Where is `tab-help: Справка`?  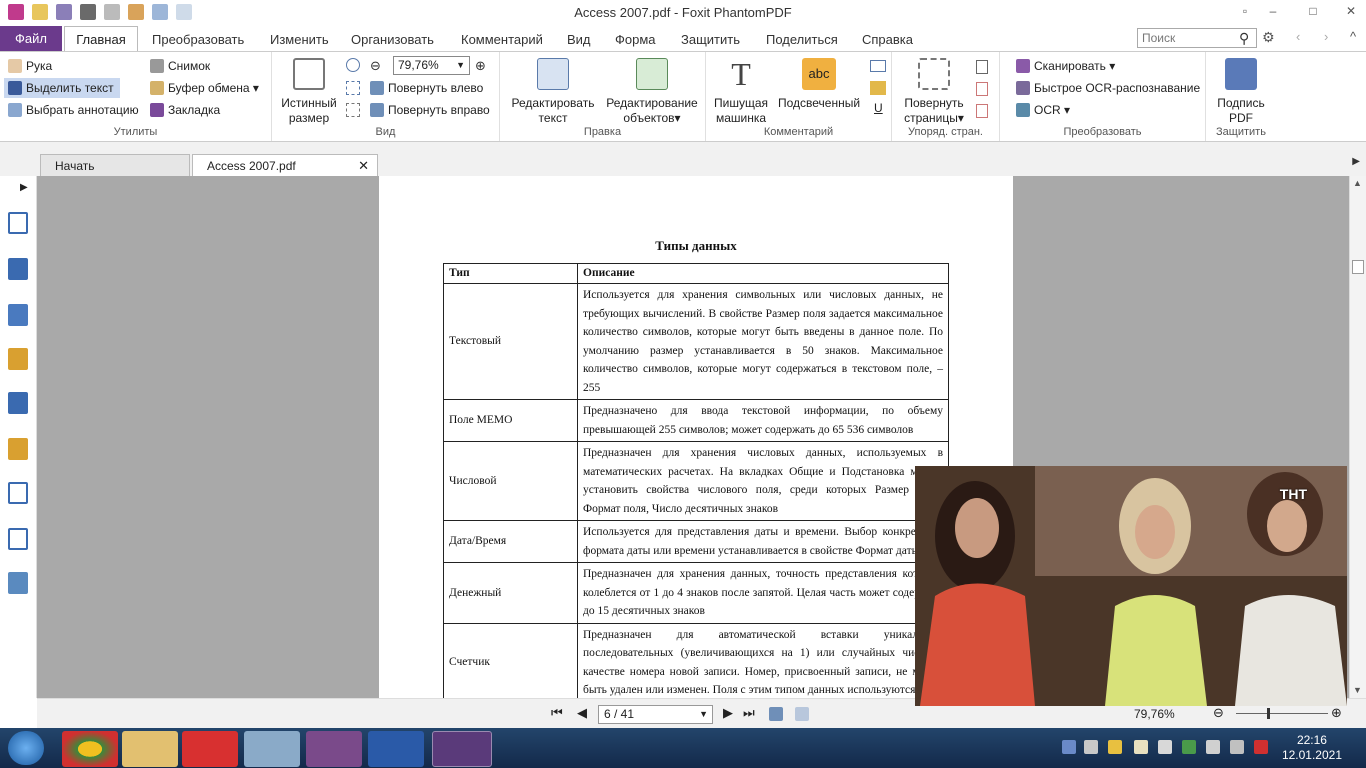 tab-help: Справка is located at coordinates (887, 39).